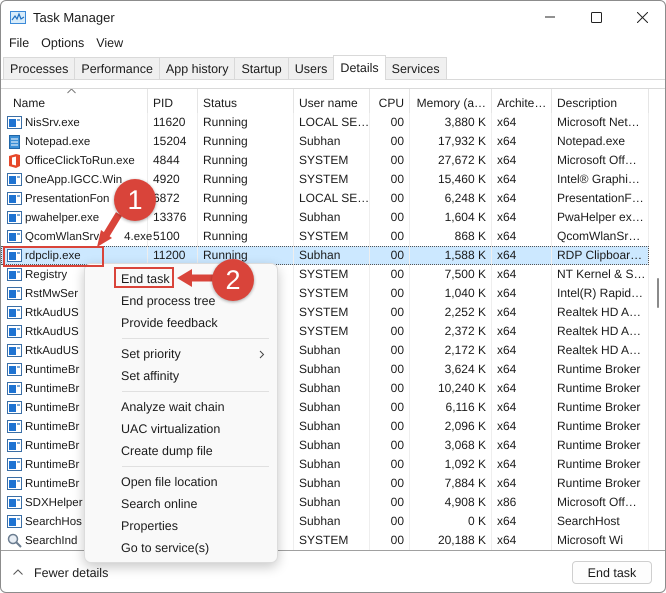 The height and width of the screenshot is (593, 666). Describe the element at coordinates (19, 43) in the screenshot. I see `menu-item: File` at that location.